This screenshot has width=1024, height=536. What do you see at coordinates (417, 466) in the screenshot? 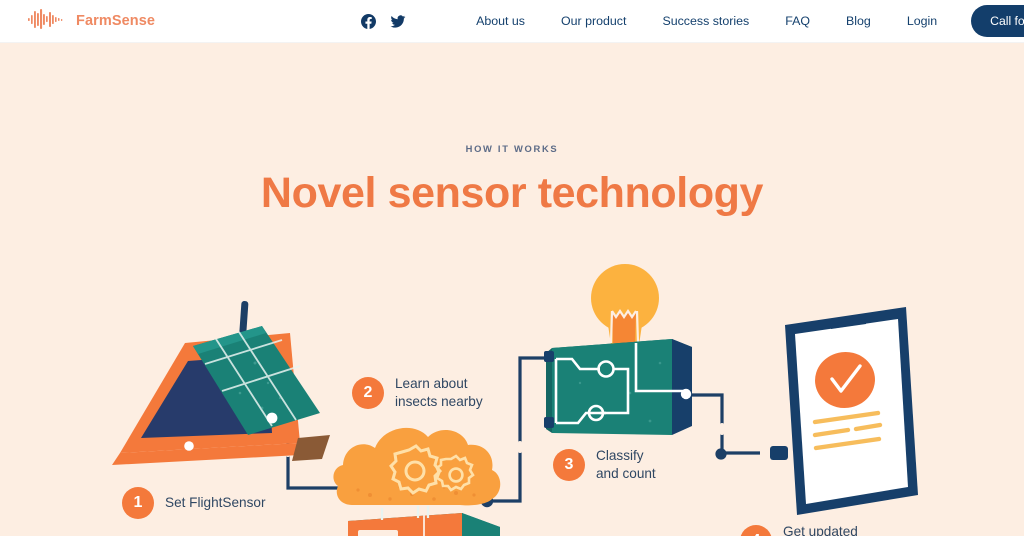
I see `cloud-gears` at bounding box center [417, 466].